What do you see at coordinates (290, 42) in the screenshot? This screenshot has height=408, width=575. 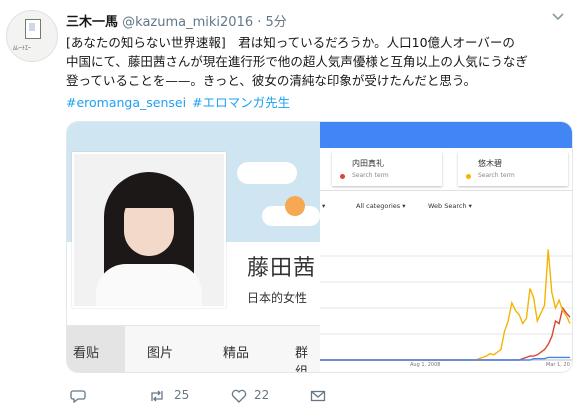 I see `tweet-line: [あなたの知らない世界速報] 君は知っているだろうか。人口10億人オーバーの` at bounding box center [290, 42].